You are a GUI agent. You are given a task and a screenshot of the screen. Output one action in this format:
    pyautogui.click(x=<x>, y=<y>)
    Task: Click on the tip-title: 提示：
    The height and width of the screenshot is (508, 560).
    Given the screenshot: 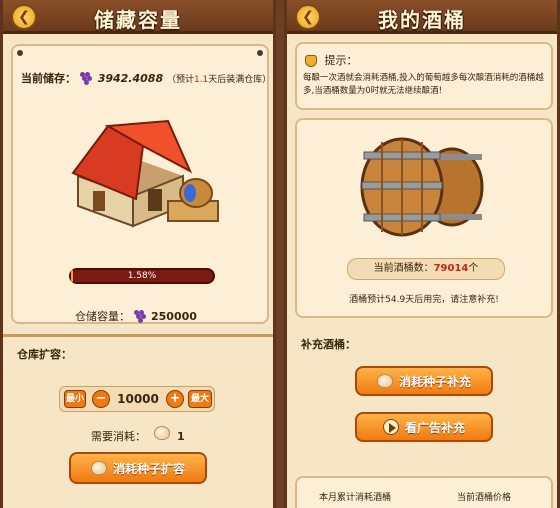 What is the action you would take?
    pyautogui.click(x=341, y=60)
    